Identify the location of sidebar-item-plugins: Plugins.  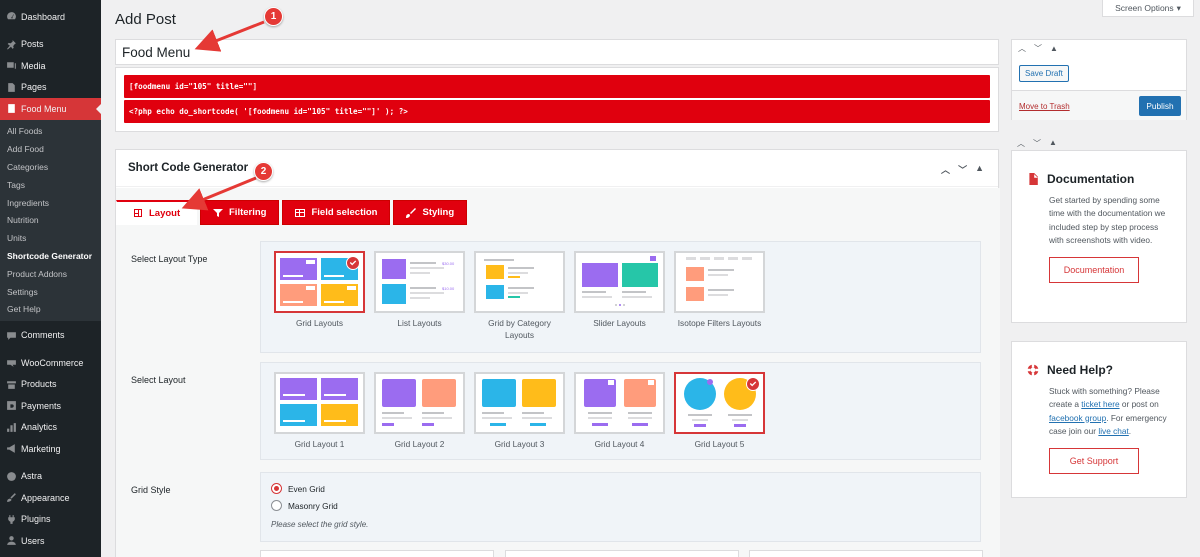
(50, 519).